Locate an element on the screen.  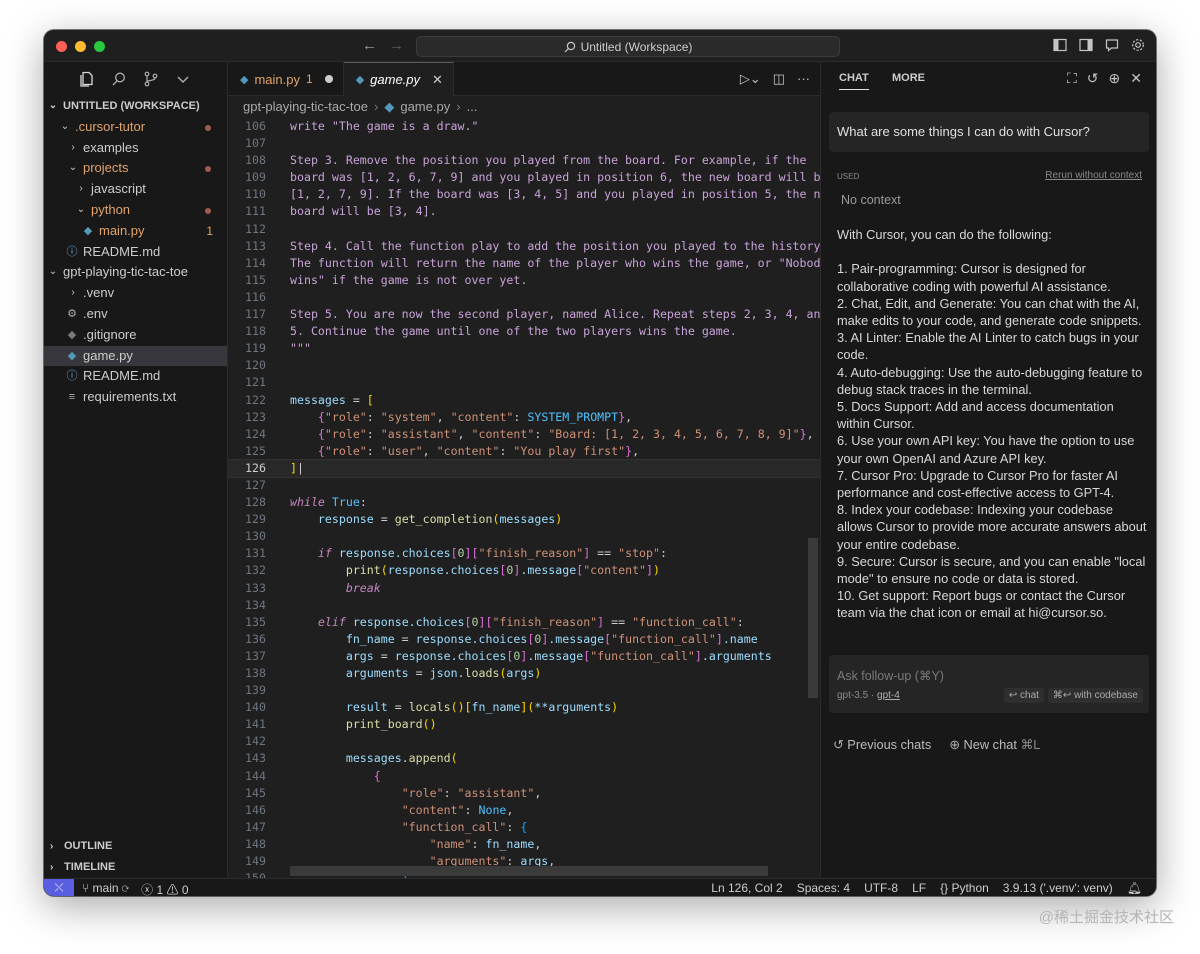
command-center-search: Untitled (Workspace) is located at coordinates (628, 46).